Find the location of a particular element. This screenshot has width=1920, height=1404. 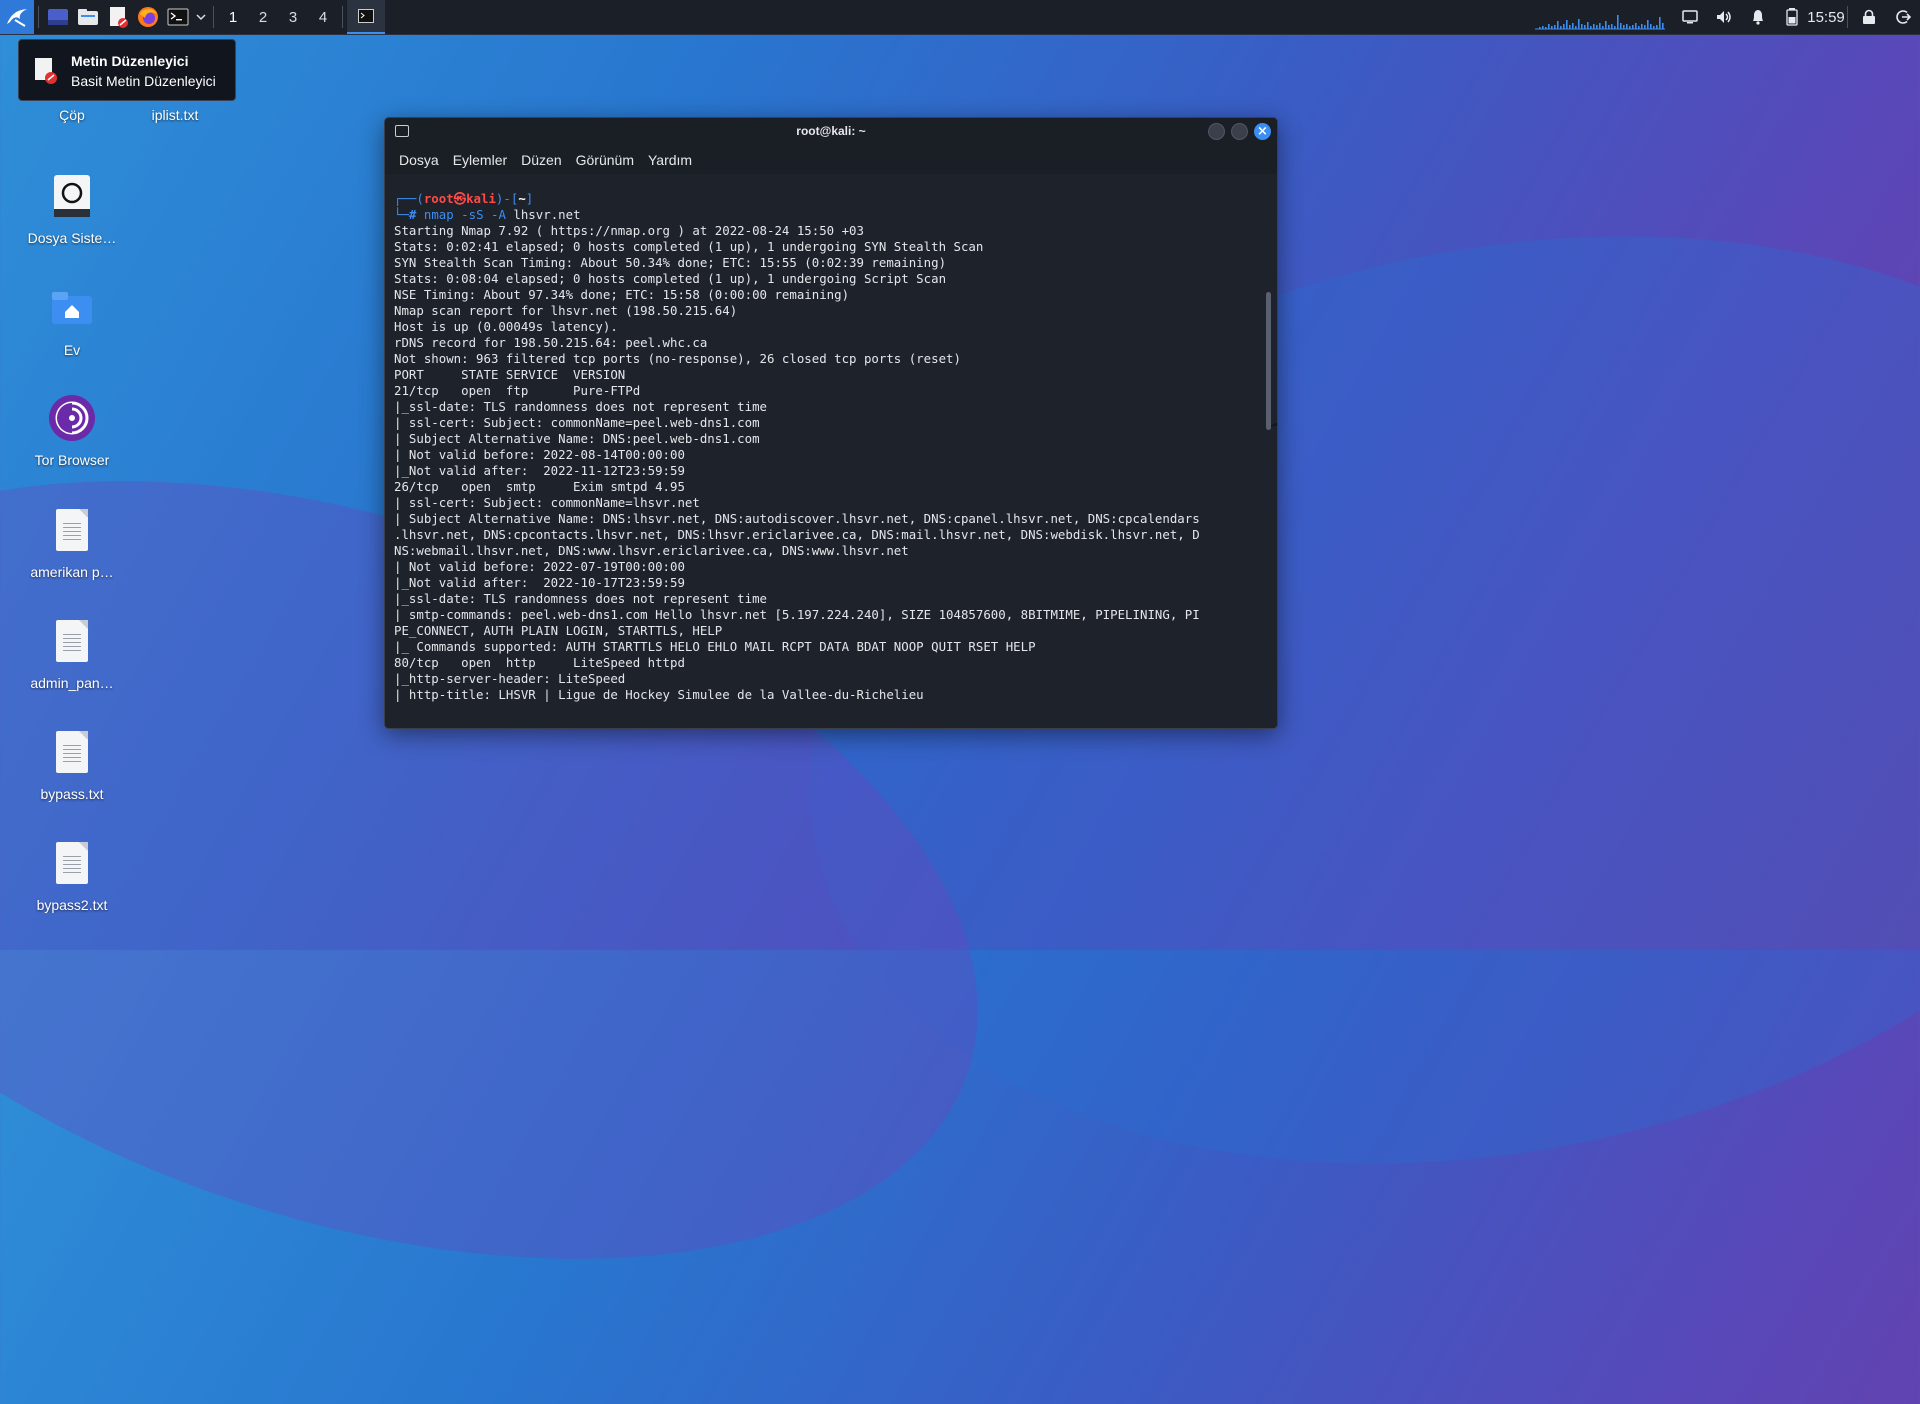

output-line: | Not valid before: 2022-07-19T00:00:00 is located at coordinates (539, 566).